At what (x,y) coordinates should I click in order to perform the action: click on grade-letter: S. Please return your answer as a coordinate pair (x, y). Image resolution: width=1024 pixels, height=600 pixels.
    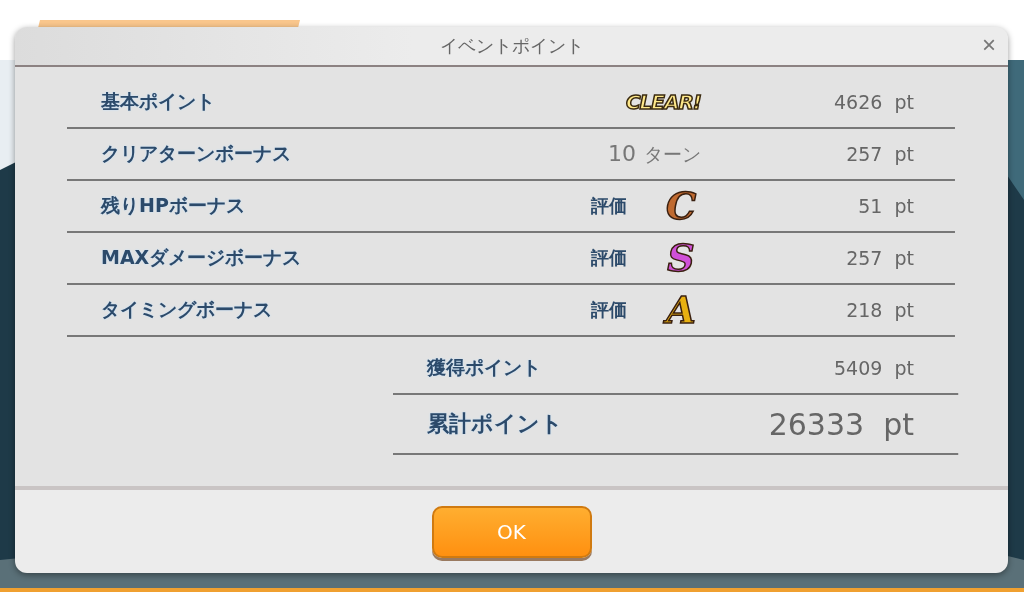
    Looking at the image, I should click on (681, 258).